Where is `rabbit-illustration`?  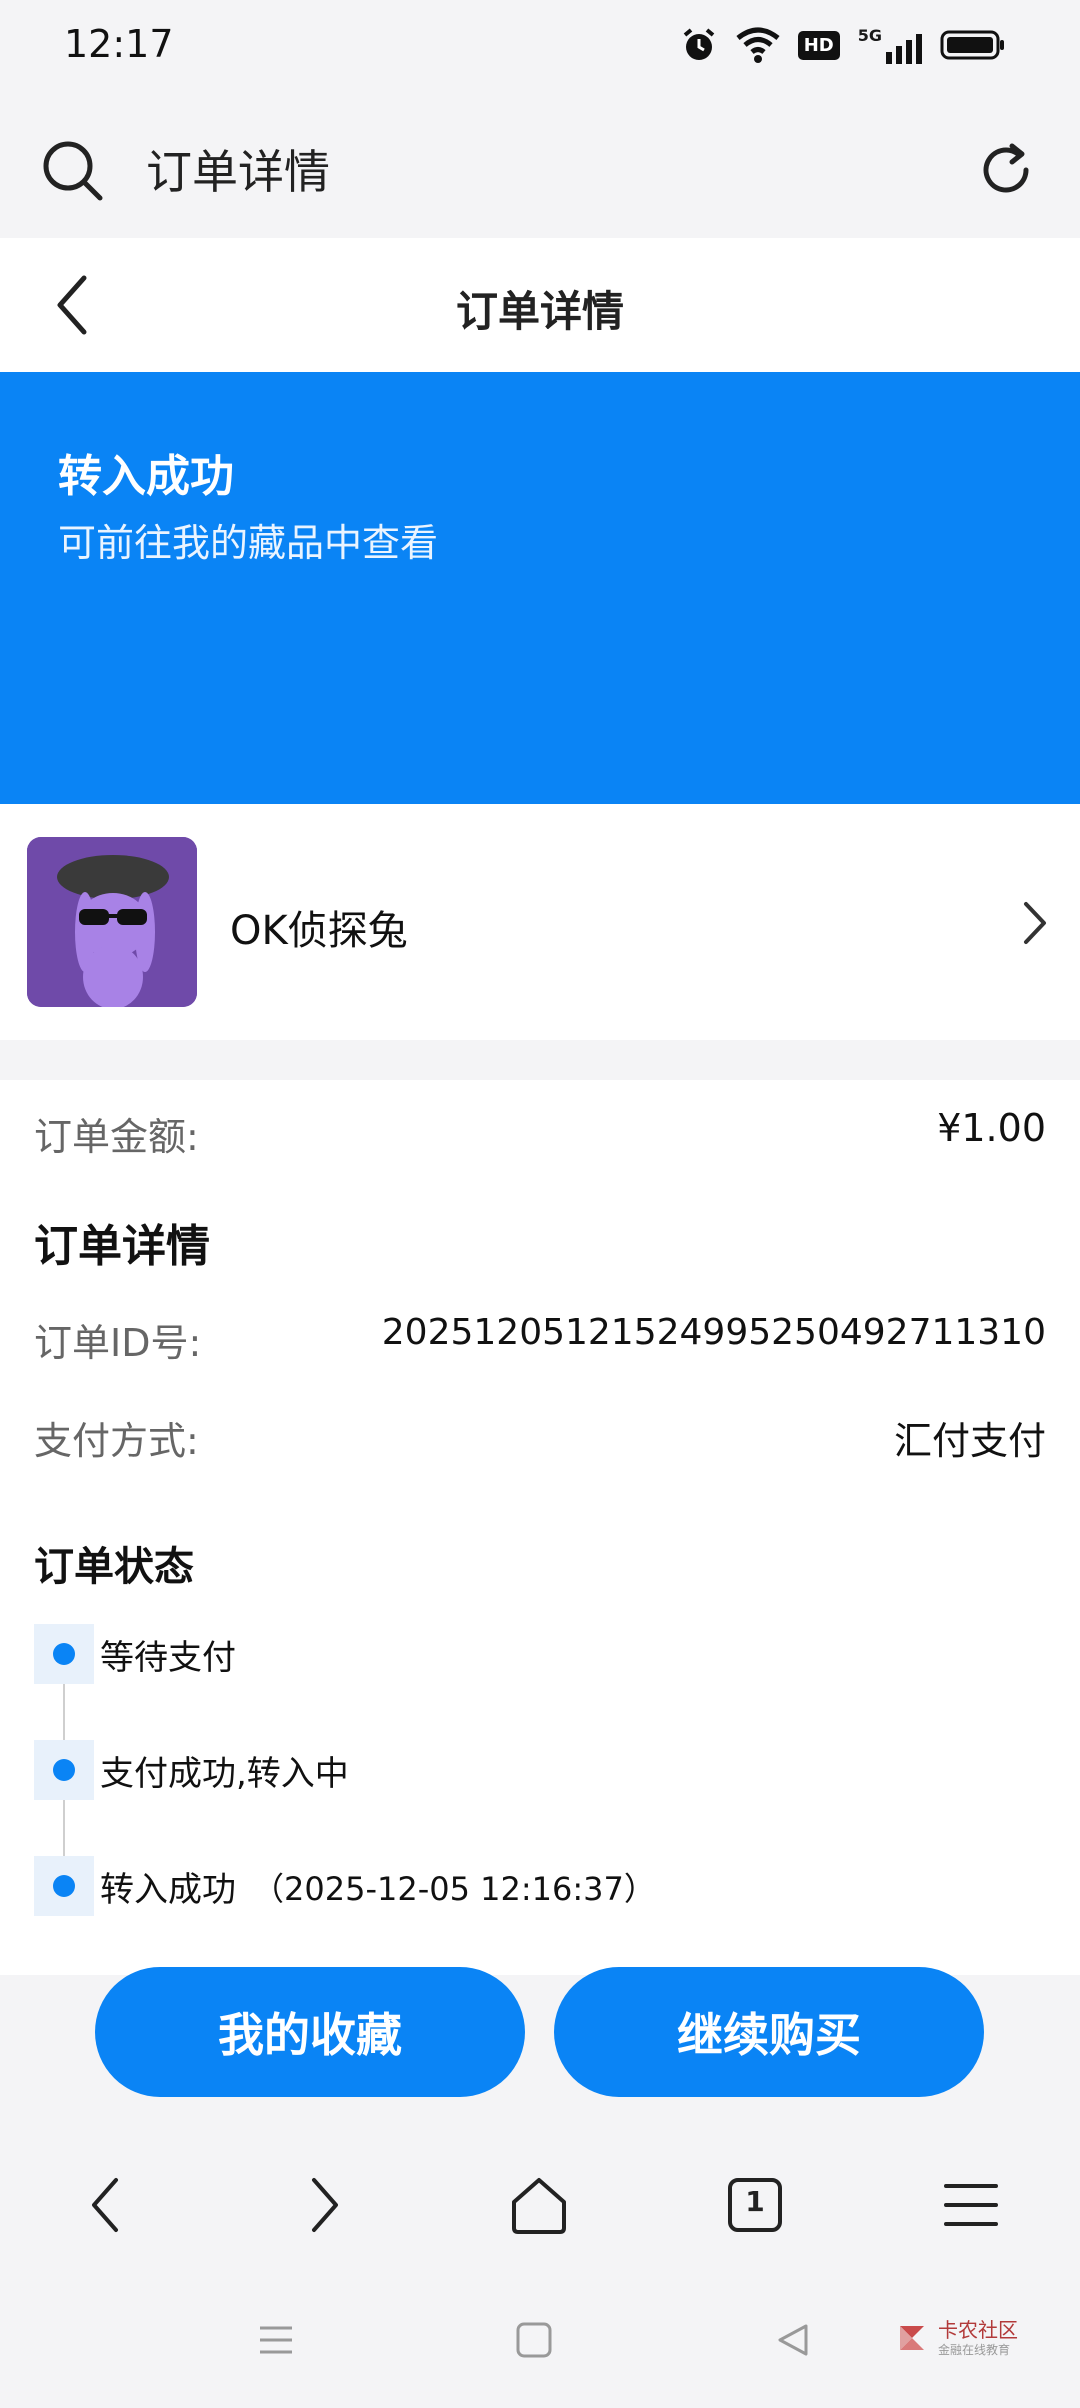
rabbit-illustration is located at coordinates (112, 922).